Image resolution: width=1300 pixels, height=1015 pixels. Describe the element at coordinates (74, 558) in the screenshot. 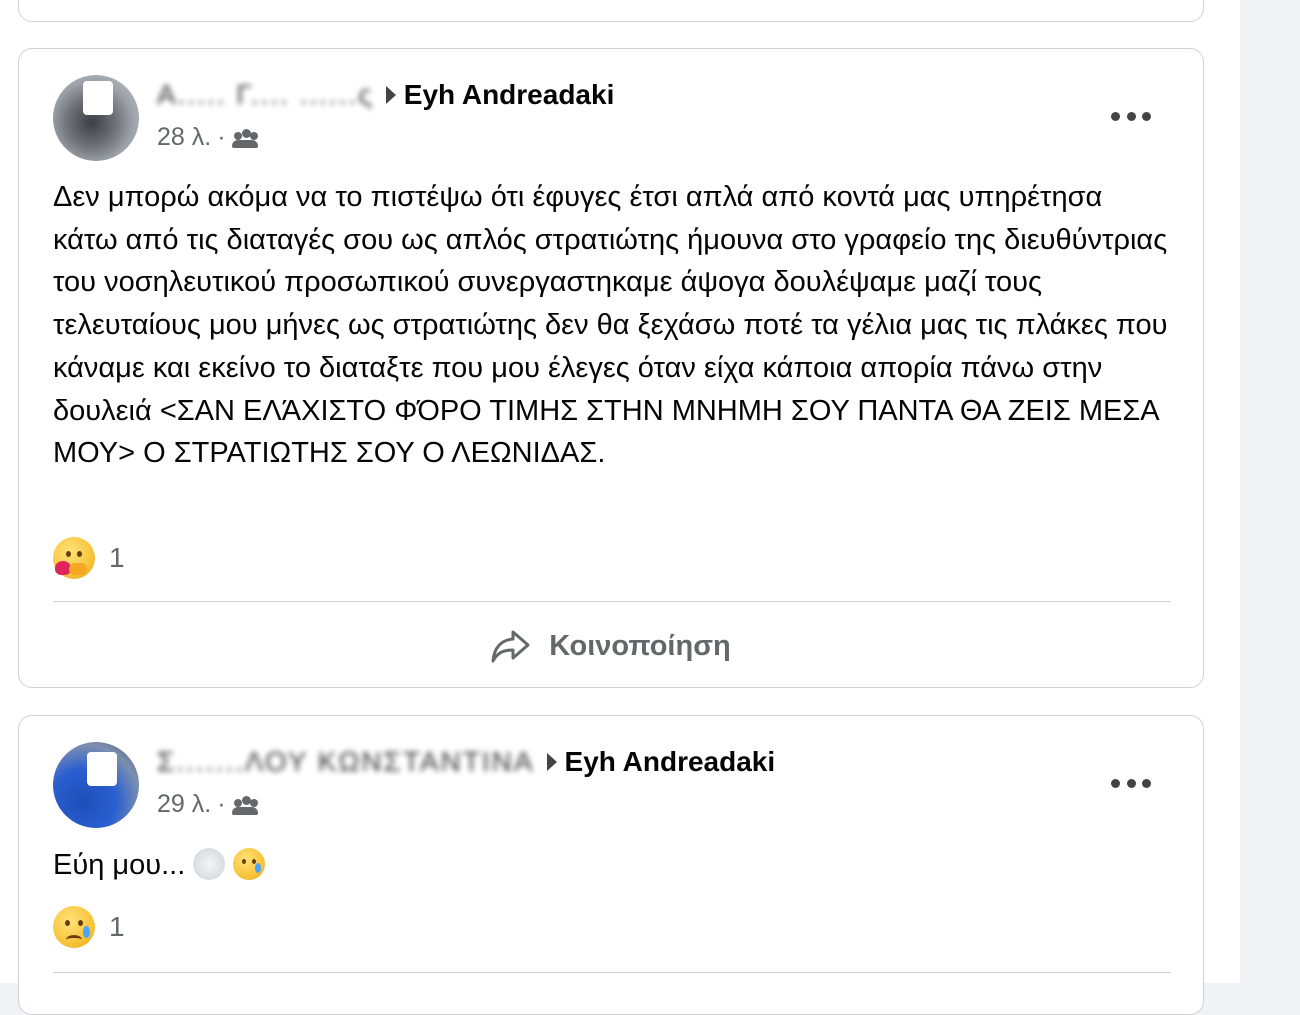

I see `care-reaction-icon` at that location.